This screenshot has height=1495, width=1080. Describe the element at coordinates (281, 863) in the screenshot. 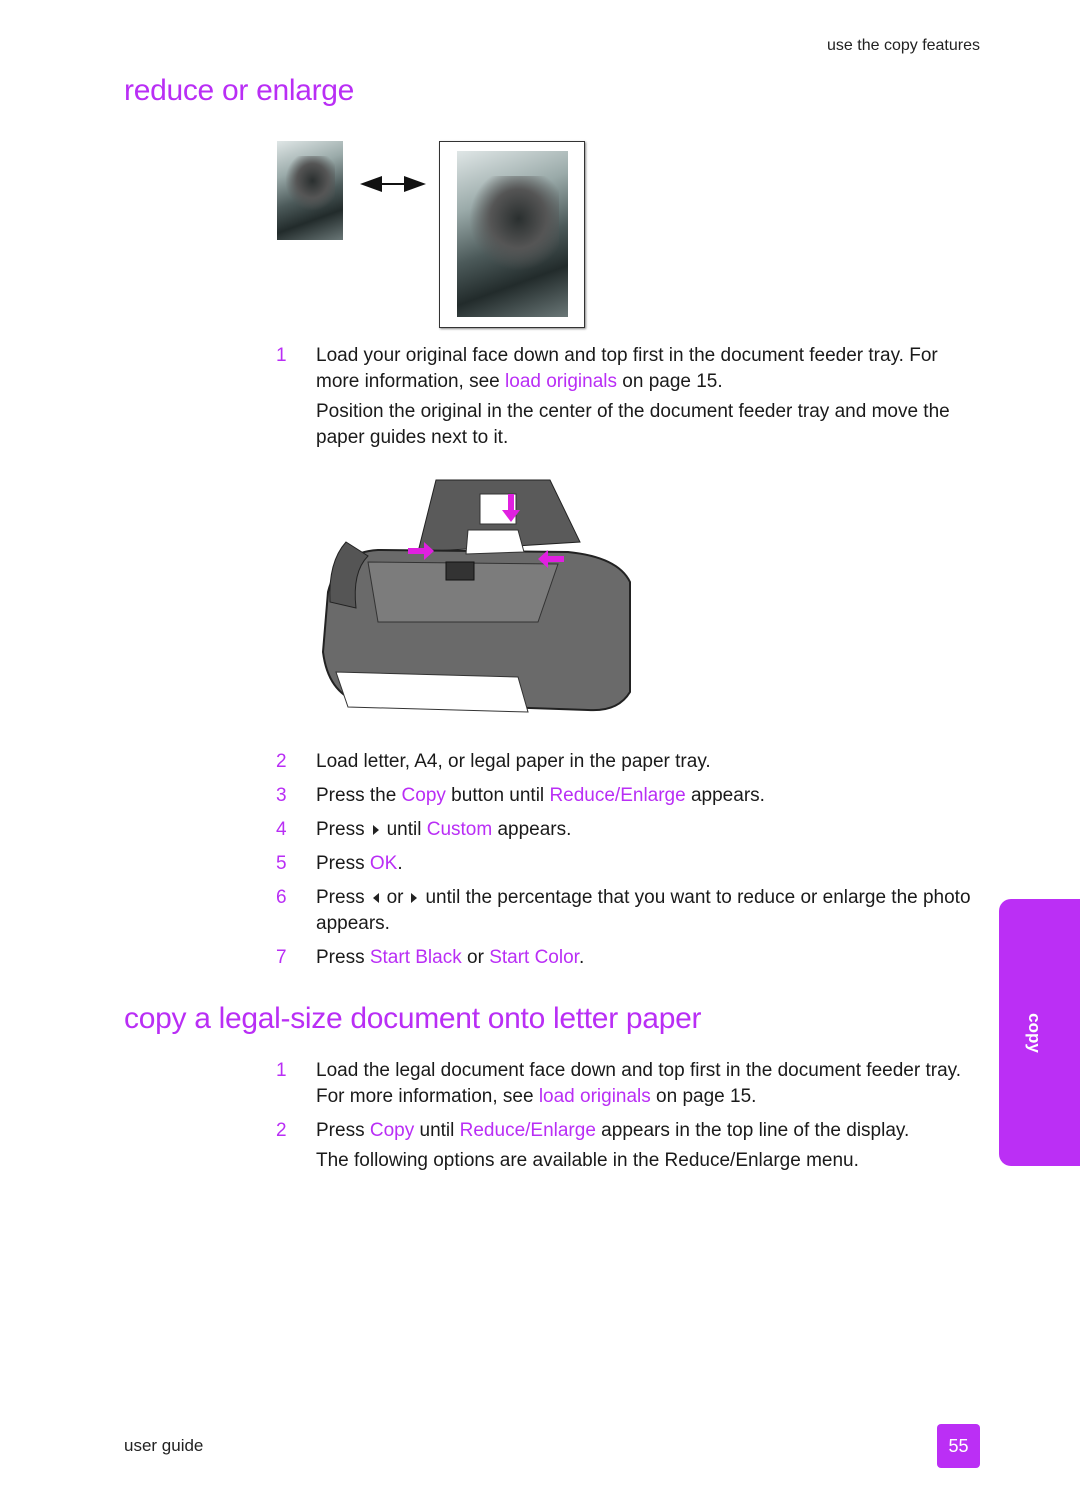

I see `step-number: 5` at that location.